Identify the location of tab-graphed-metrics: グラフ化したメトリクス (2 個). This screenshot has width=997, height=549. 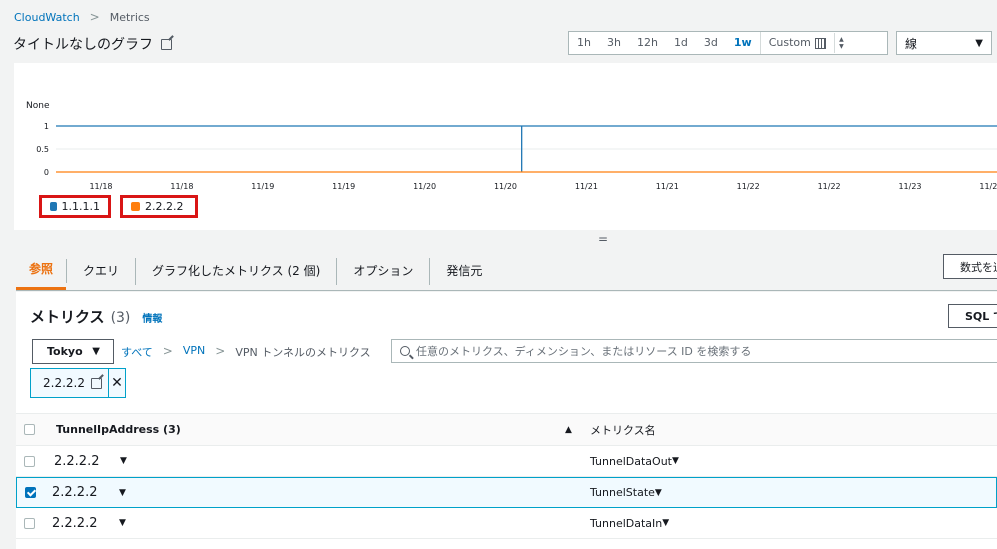
(237, 271).